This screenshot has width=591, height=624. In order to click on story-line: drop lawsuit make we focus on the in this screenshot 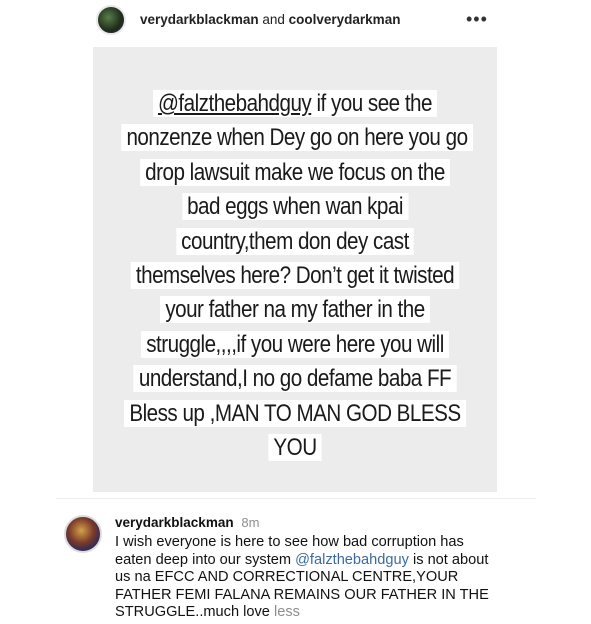, I will do `click(294, 173)`.